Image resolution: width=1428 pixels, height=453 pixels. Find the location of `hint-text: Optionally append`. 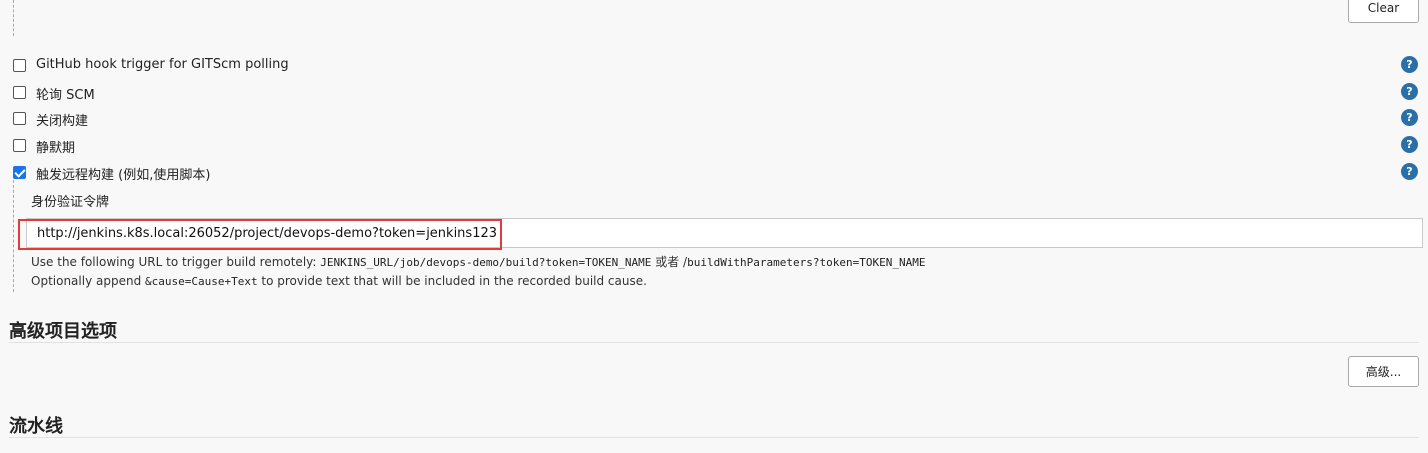

hint-text: Optionally append is located at coordinates (88, 281).